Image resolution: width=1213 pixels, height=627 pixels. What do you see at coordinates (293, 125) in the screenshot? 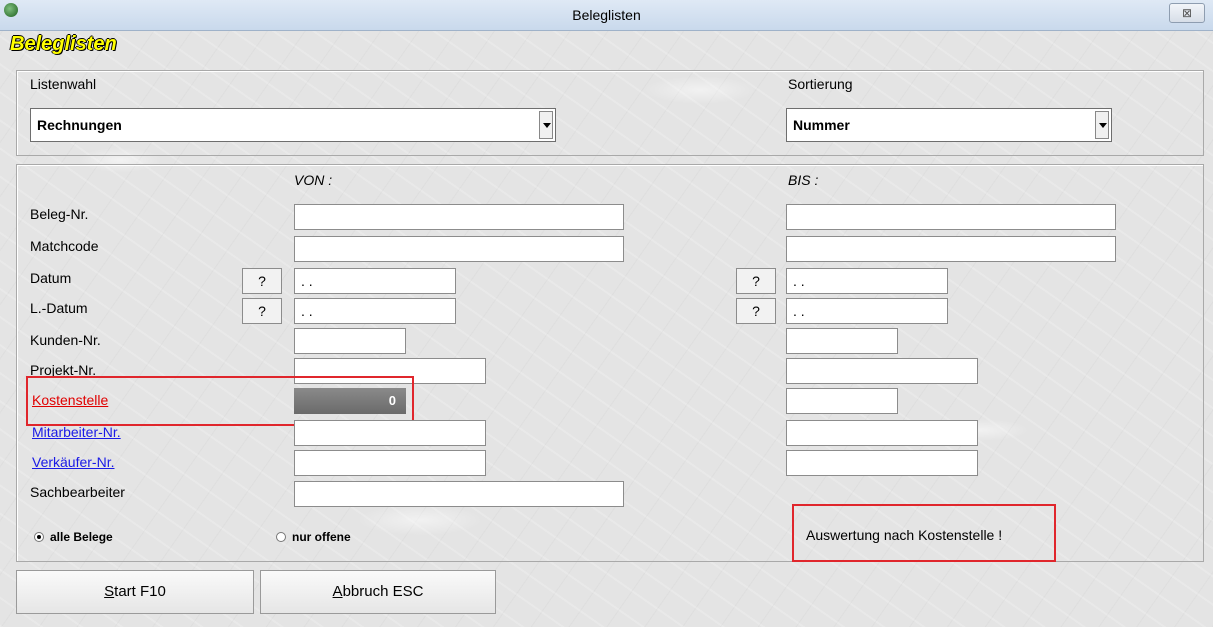
I see `listenwahl-select: Rechnungen` at bounding box center [293, 125].